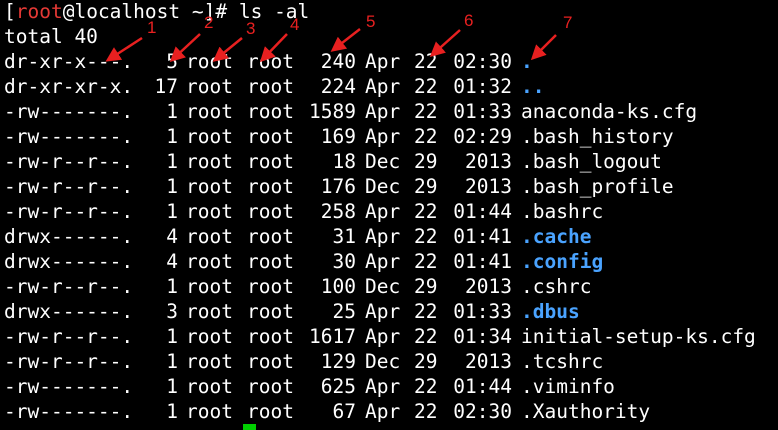  Describe the element at coordinates (39, 11) in the screenshot. I see `prompt-user: root` at that location.